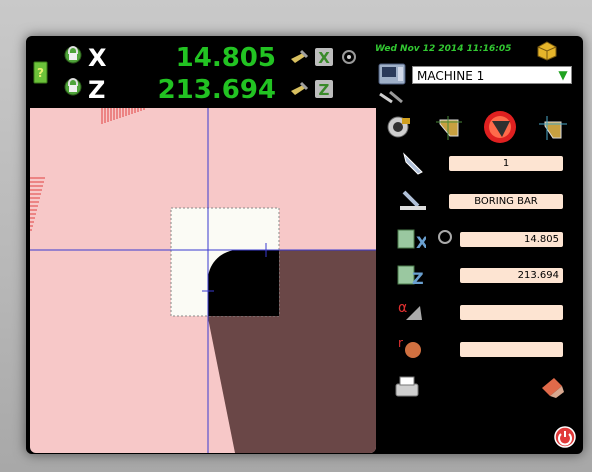  I want to click on machine-select: MACHINE 1 ▼, so click(492, 75).